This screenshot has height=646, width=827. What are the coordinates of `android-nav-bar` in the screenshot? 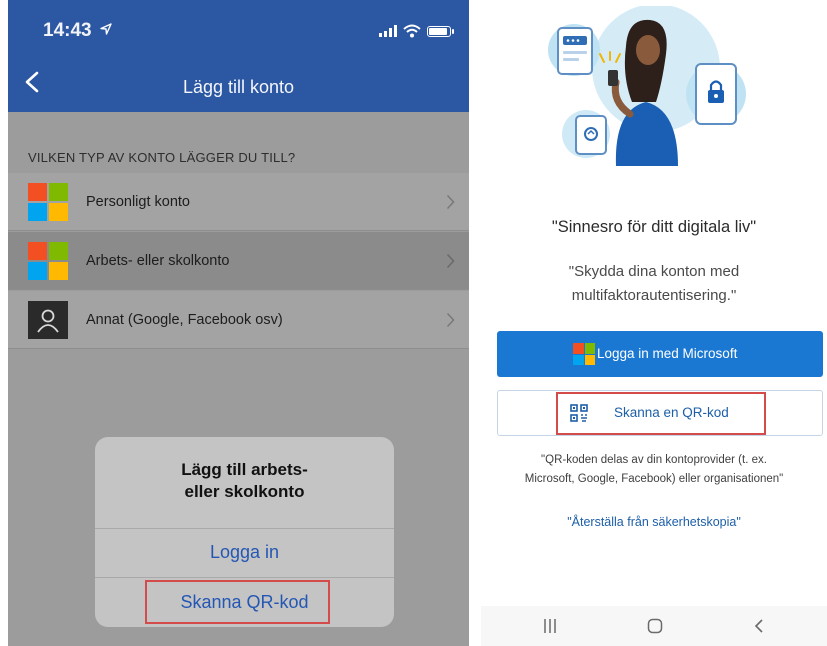 It's located at (654, 626).